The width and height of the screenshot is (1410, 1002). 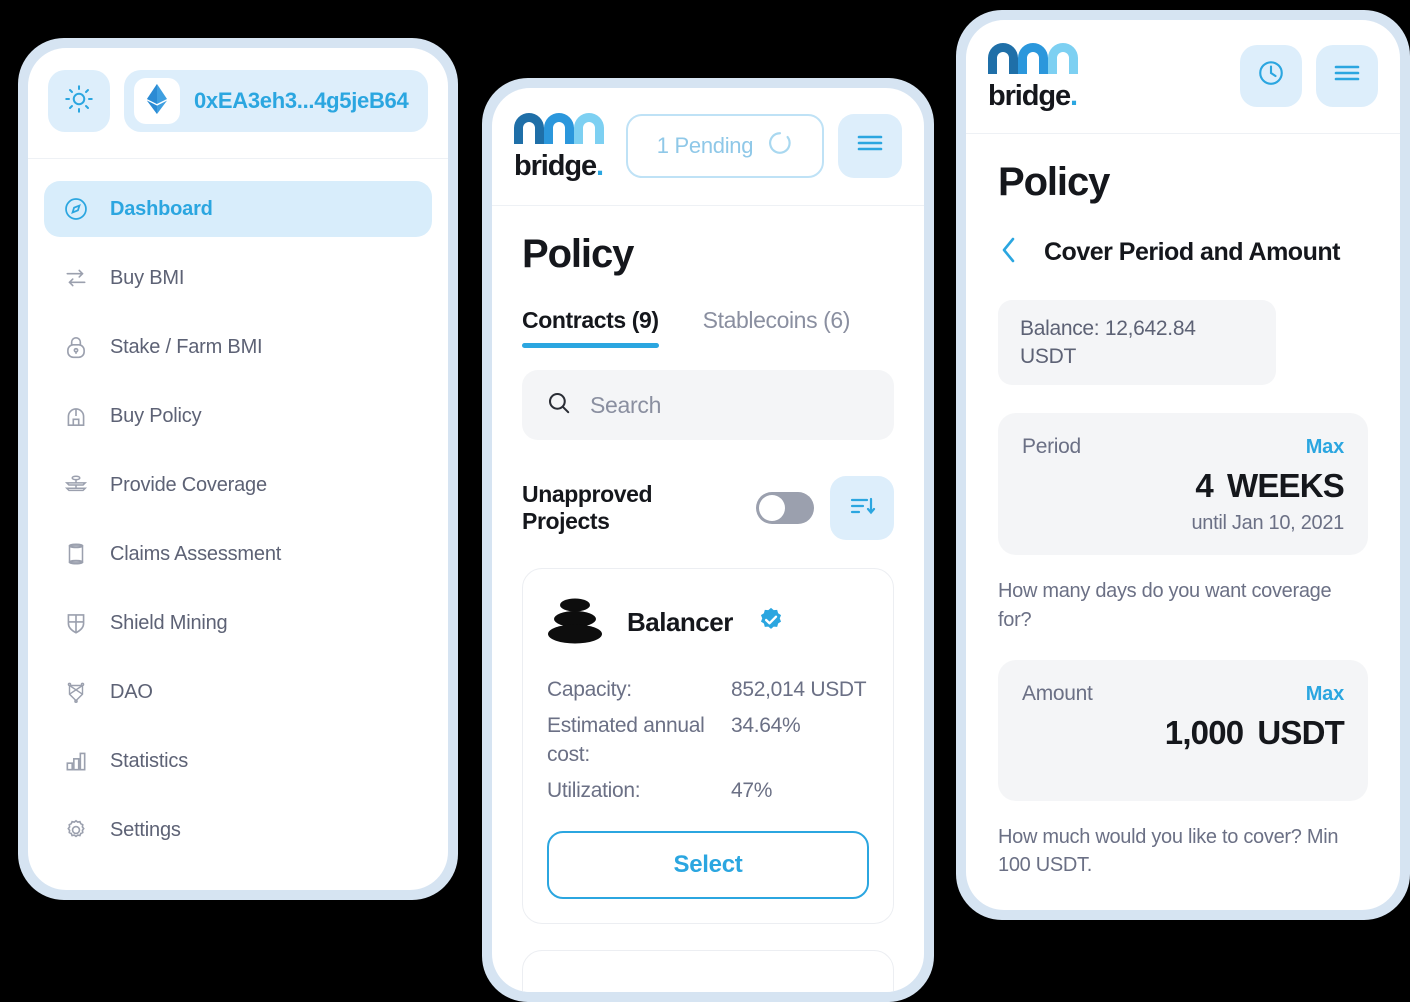 What do you see at coordinates (575, 622) in the screenshot?
I see `balancer-icon` at bounding box center [575, 622].